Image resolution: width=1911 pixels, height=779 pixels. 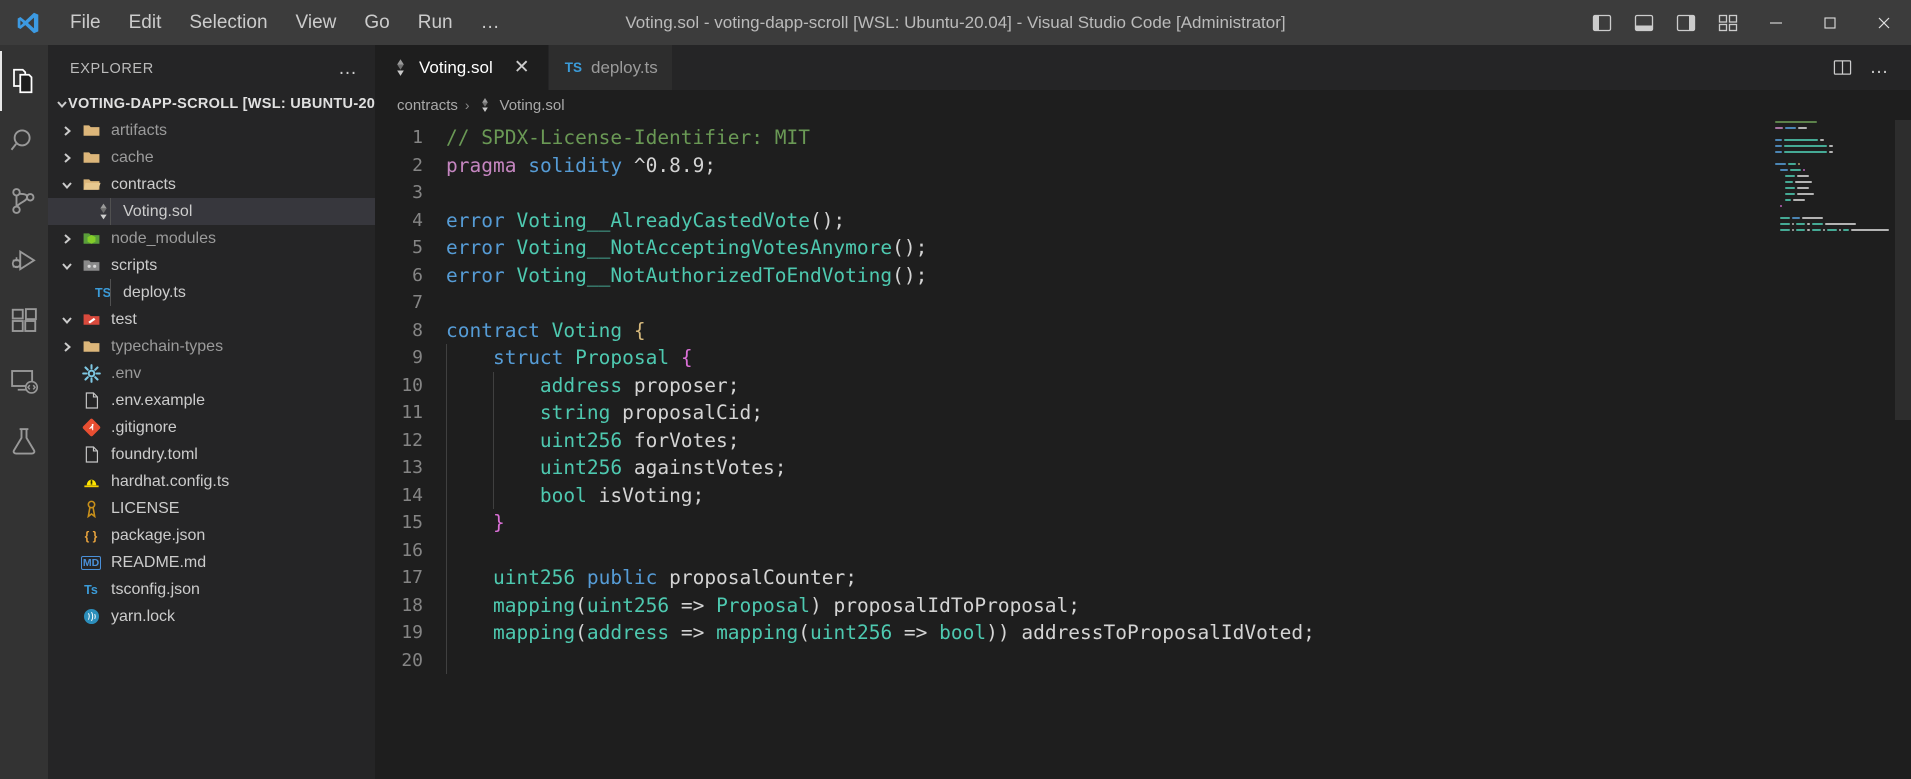 I want to click on tree-item-label: Voting.sol, so click(x=158, y=211).